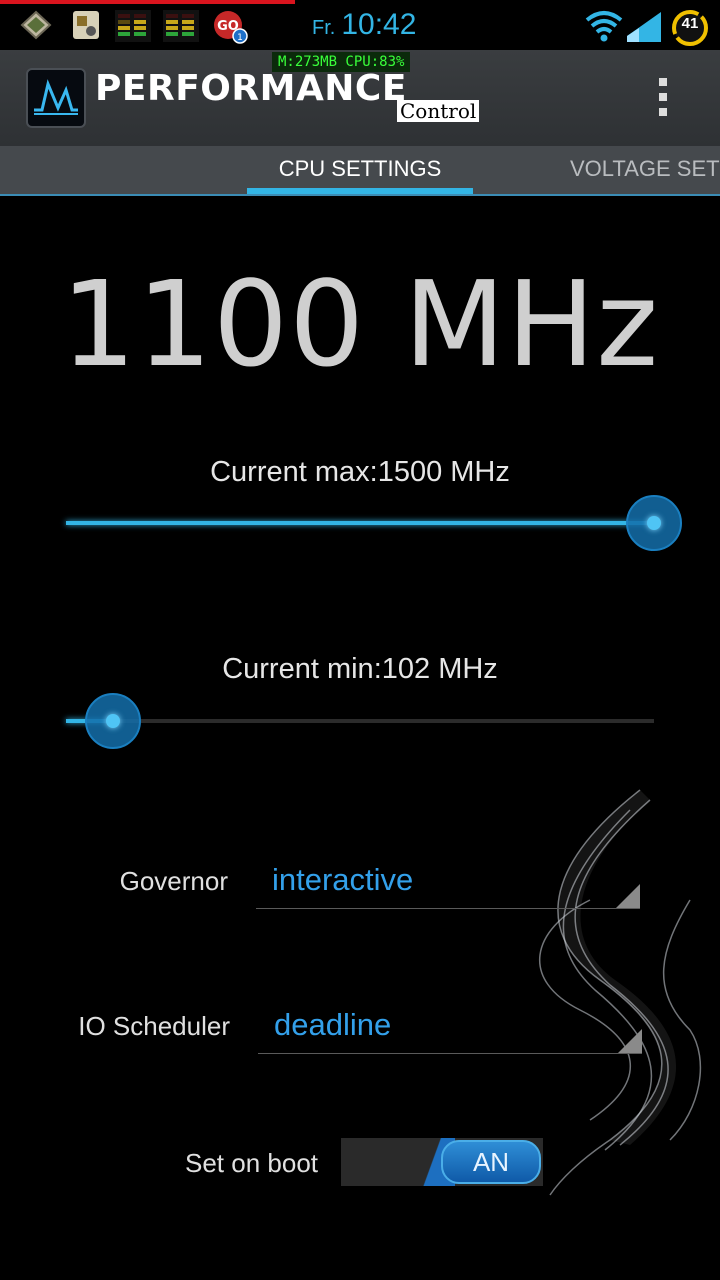 This screenshot has width=720, height=1280. What do you see at coordinates (360, 721) in the screenshot?
I see `min-frequency-slider` at bounding box center [360, 721].